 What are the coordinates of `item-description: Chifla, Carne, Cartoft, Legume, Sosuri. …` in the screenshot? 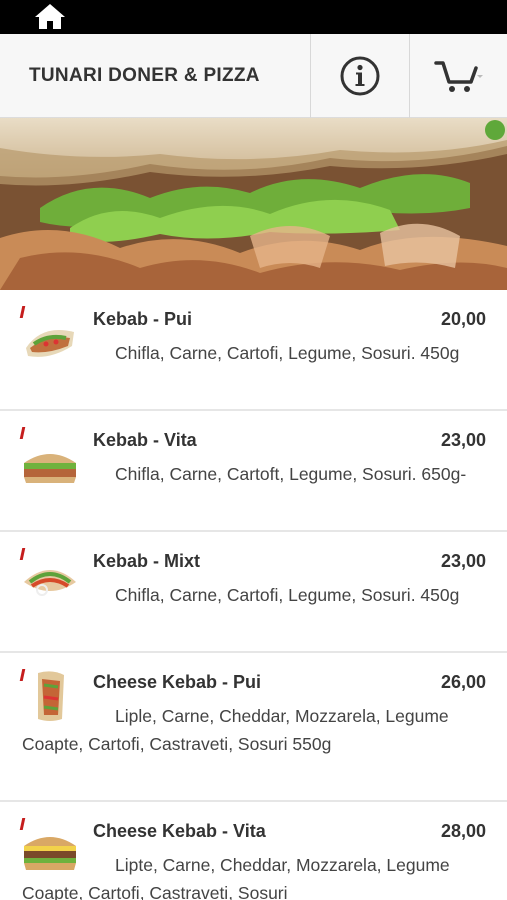 It's located at (291, 474).